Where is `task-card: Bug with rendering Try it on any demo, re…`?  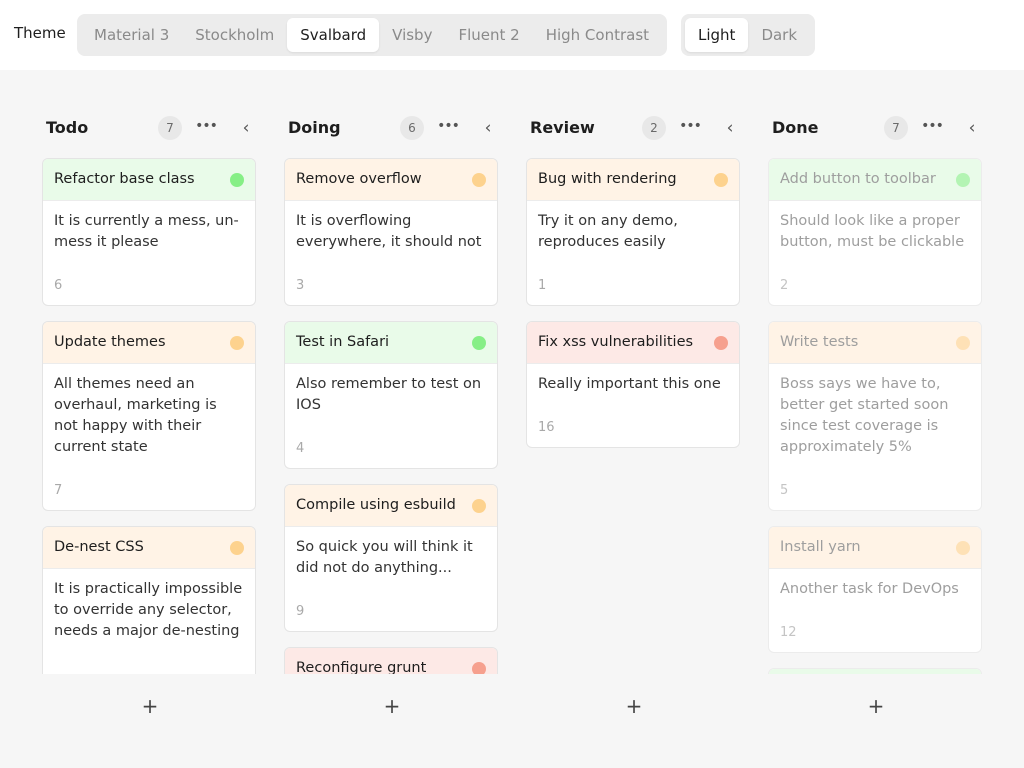
task-card: Bug with rendering Try it on any demo, re… is located at coordinates (633, 232).